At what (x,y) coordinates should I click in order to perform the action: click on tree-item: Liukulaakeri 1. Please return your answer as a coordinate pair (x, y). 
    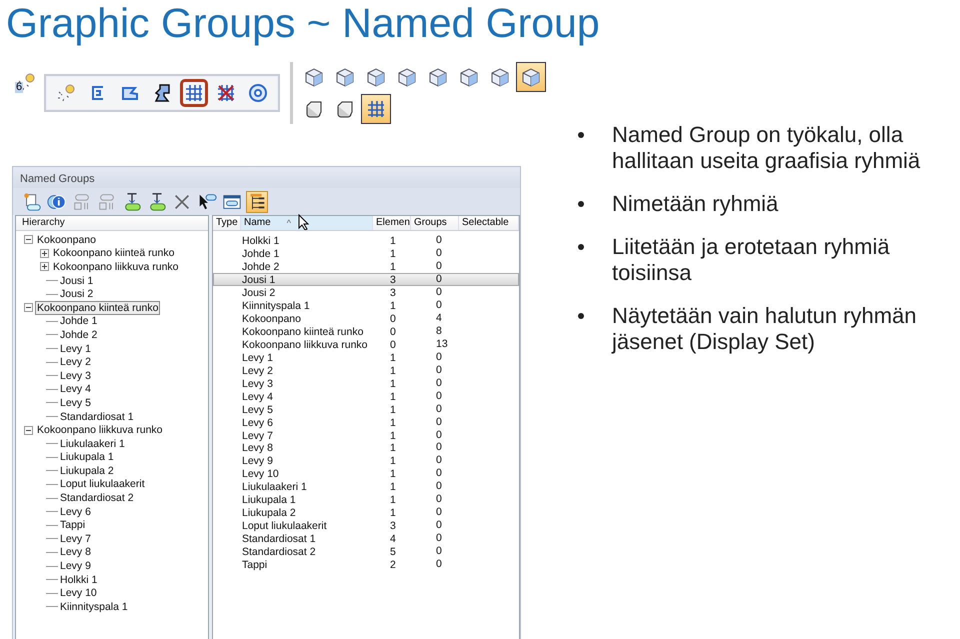
    Looking at the image, I should click on (92, 443).